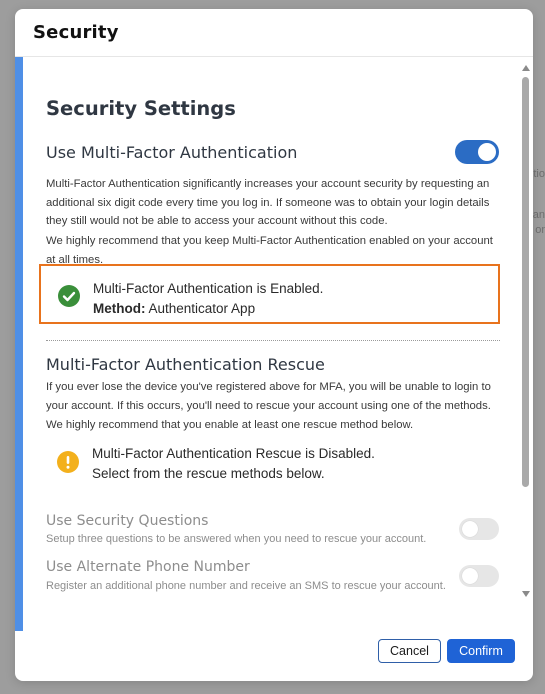 The width and height of the screenshot is (545, 694). What do you see at coordinates (148, 567) in the screenshot?
I see `alternate-phone-label: Use Alternate Phone Number` at bounding box center [148, 567].